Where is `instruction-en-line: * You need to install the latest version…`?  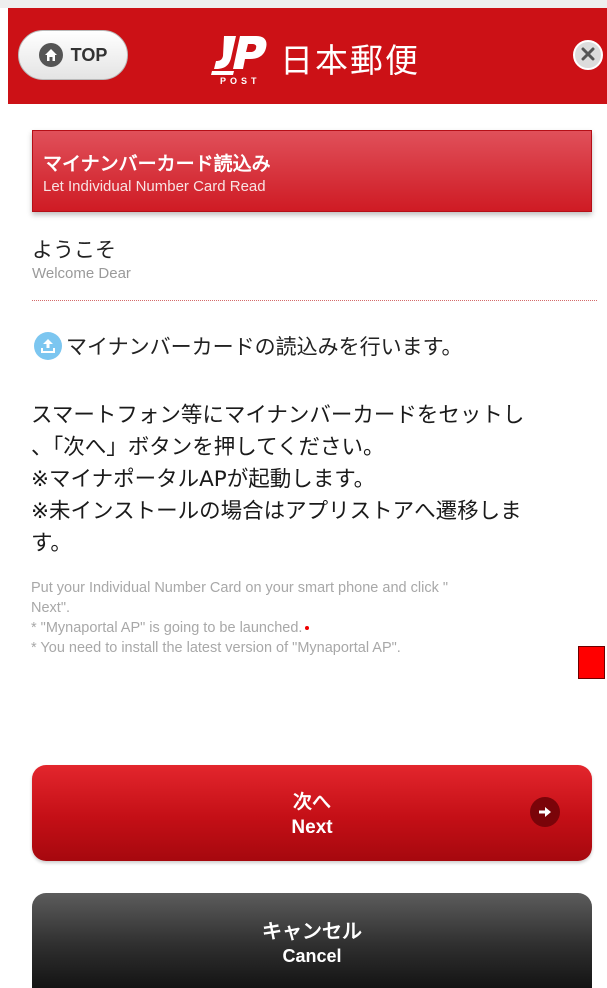 instruction-en-line: * You need to install the latest version… is located at coordinates (216, 648).